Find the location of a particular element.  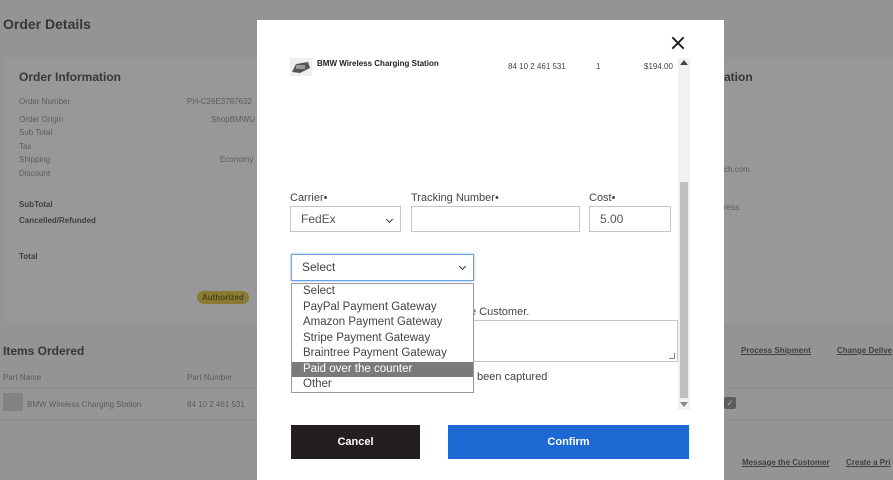

option-amazon: Amazon Payment Gateway is located at coordinates (382, 323).